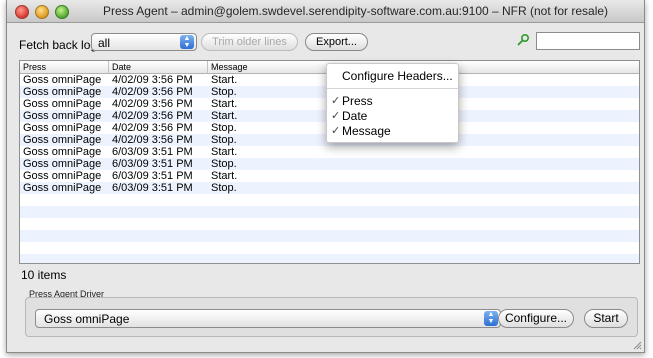  What do you see at coordinates (22, 12) in the screenshot?
I see `close-window-button` at bounding box center [22, 12].